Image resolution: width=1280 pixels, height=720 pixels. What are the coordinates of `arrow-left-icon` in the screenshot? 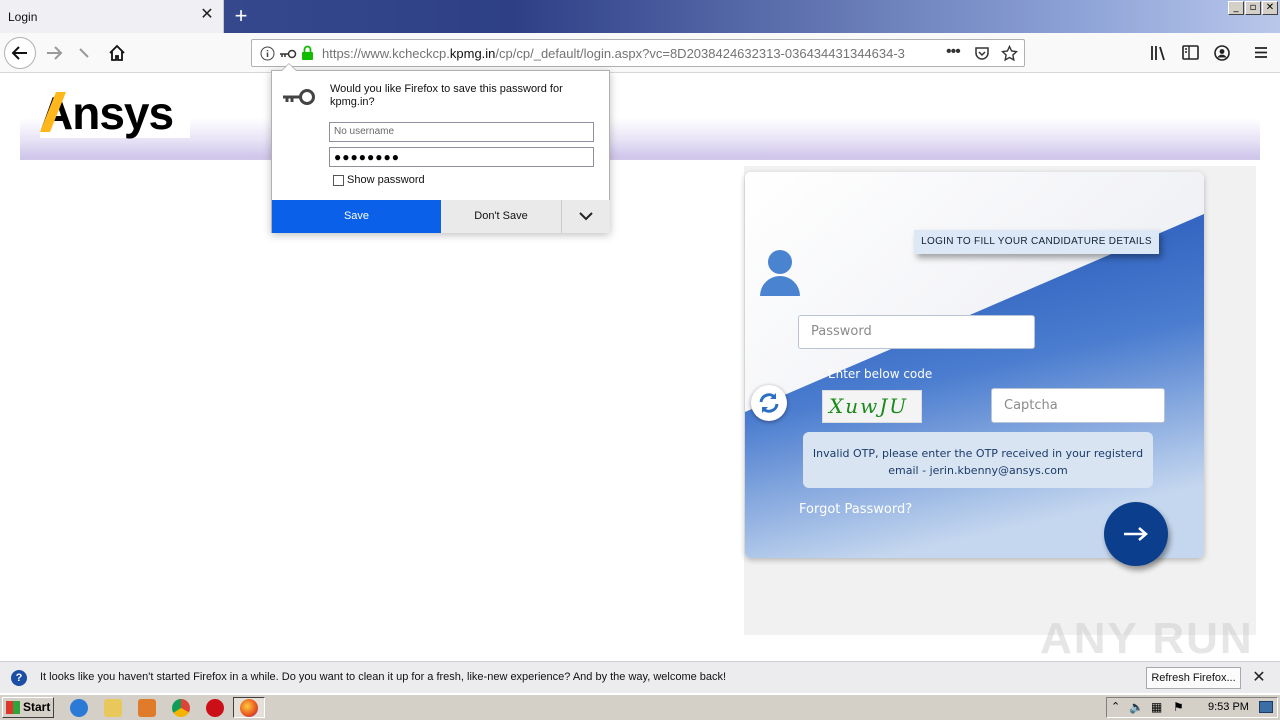 It's located at (19, 53).